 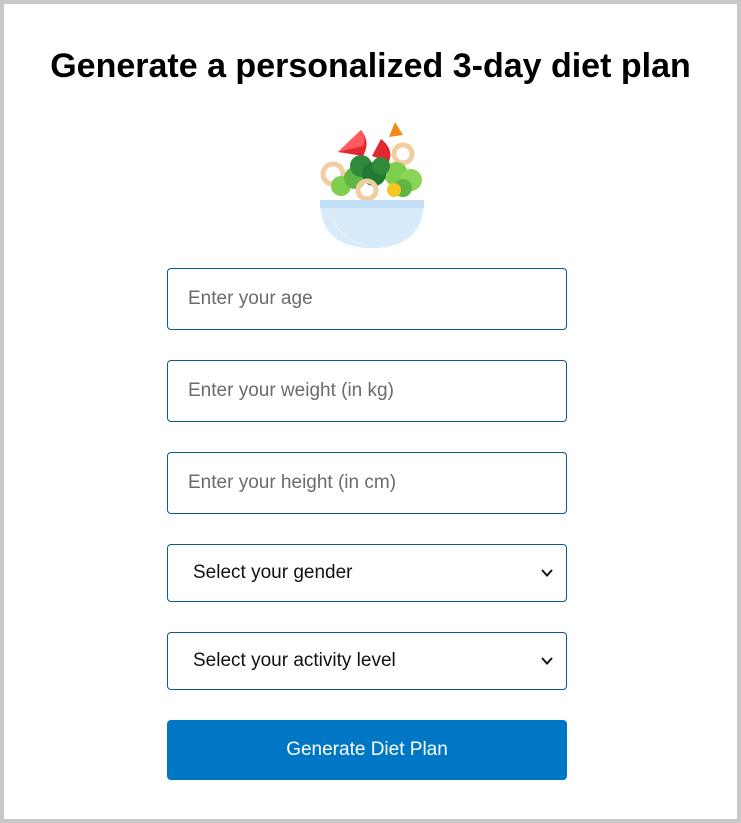 What do you see at coordinates (367, 750) in the screenshot?
I see `generate-diet-plan-button: Generate Diet Plan` at bounding box center [367, 750].